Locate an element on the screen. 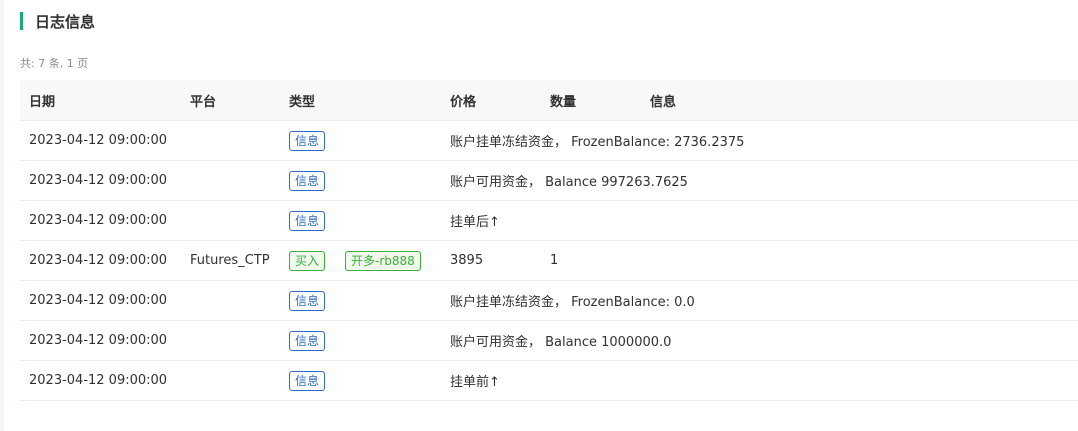  header-accent-bar is located at coordinates (21, 21).